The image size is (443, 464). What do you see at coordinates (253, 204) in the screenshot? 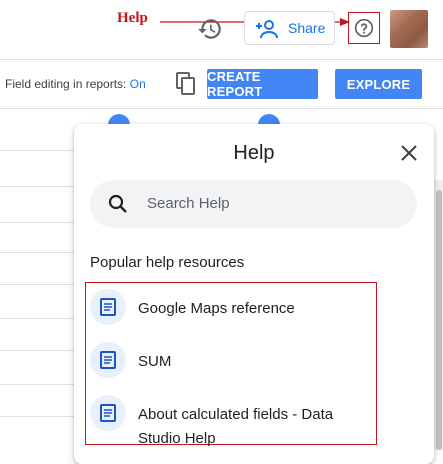
I see `search-help-input: Search Help` at bounding box center [253, 204].